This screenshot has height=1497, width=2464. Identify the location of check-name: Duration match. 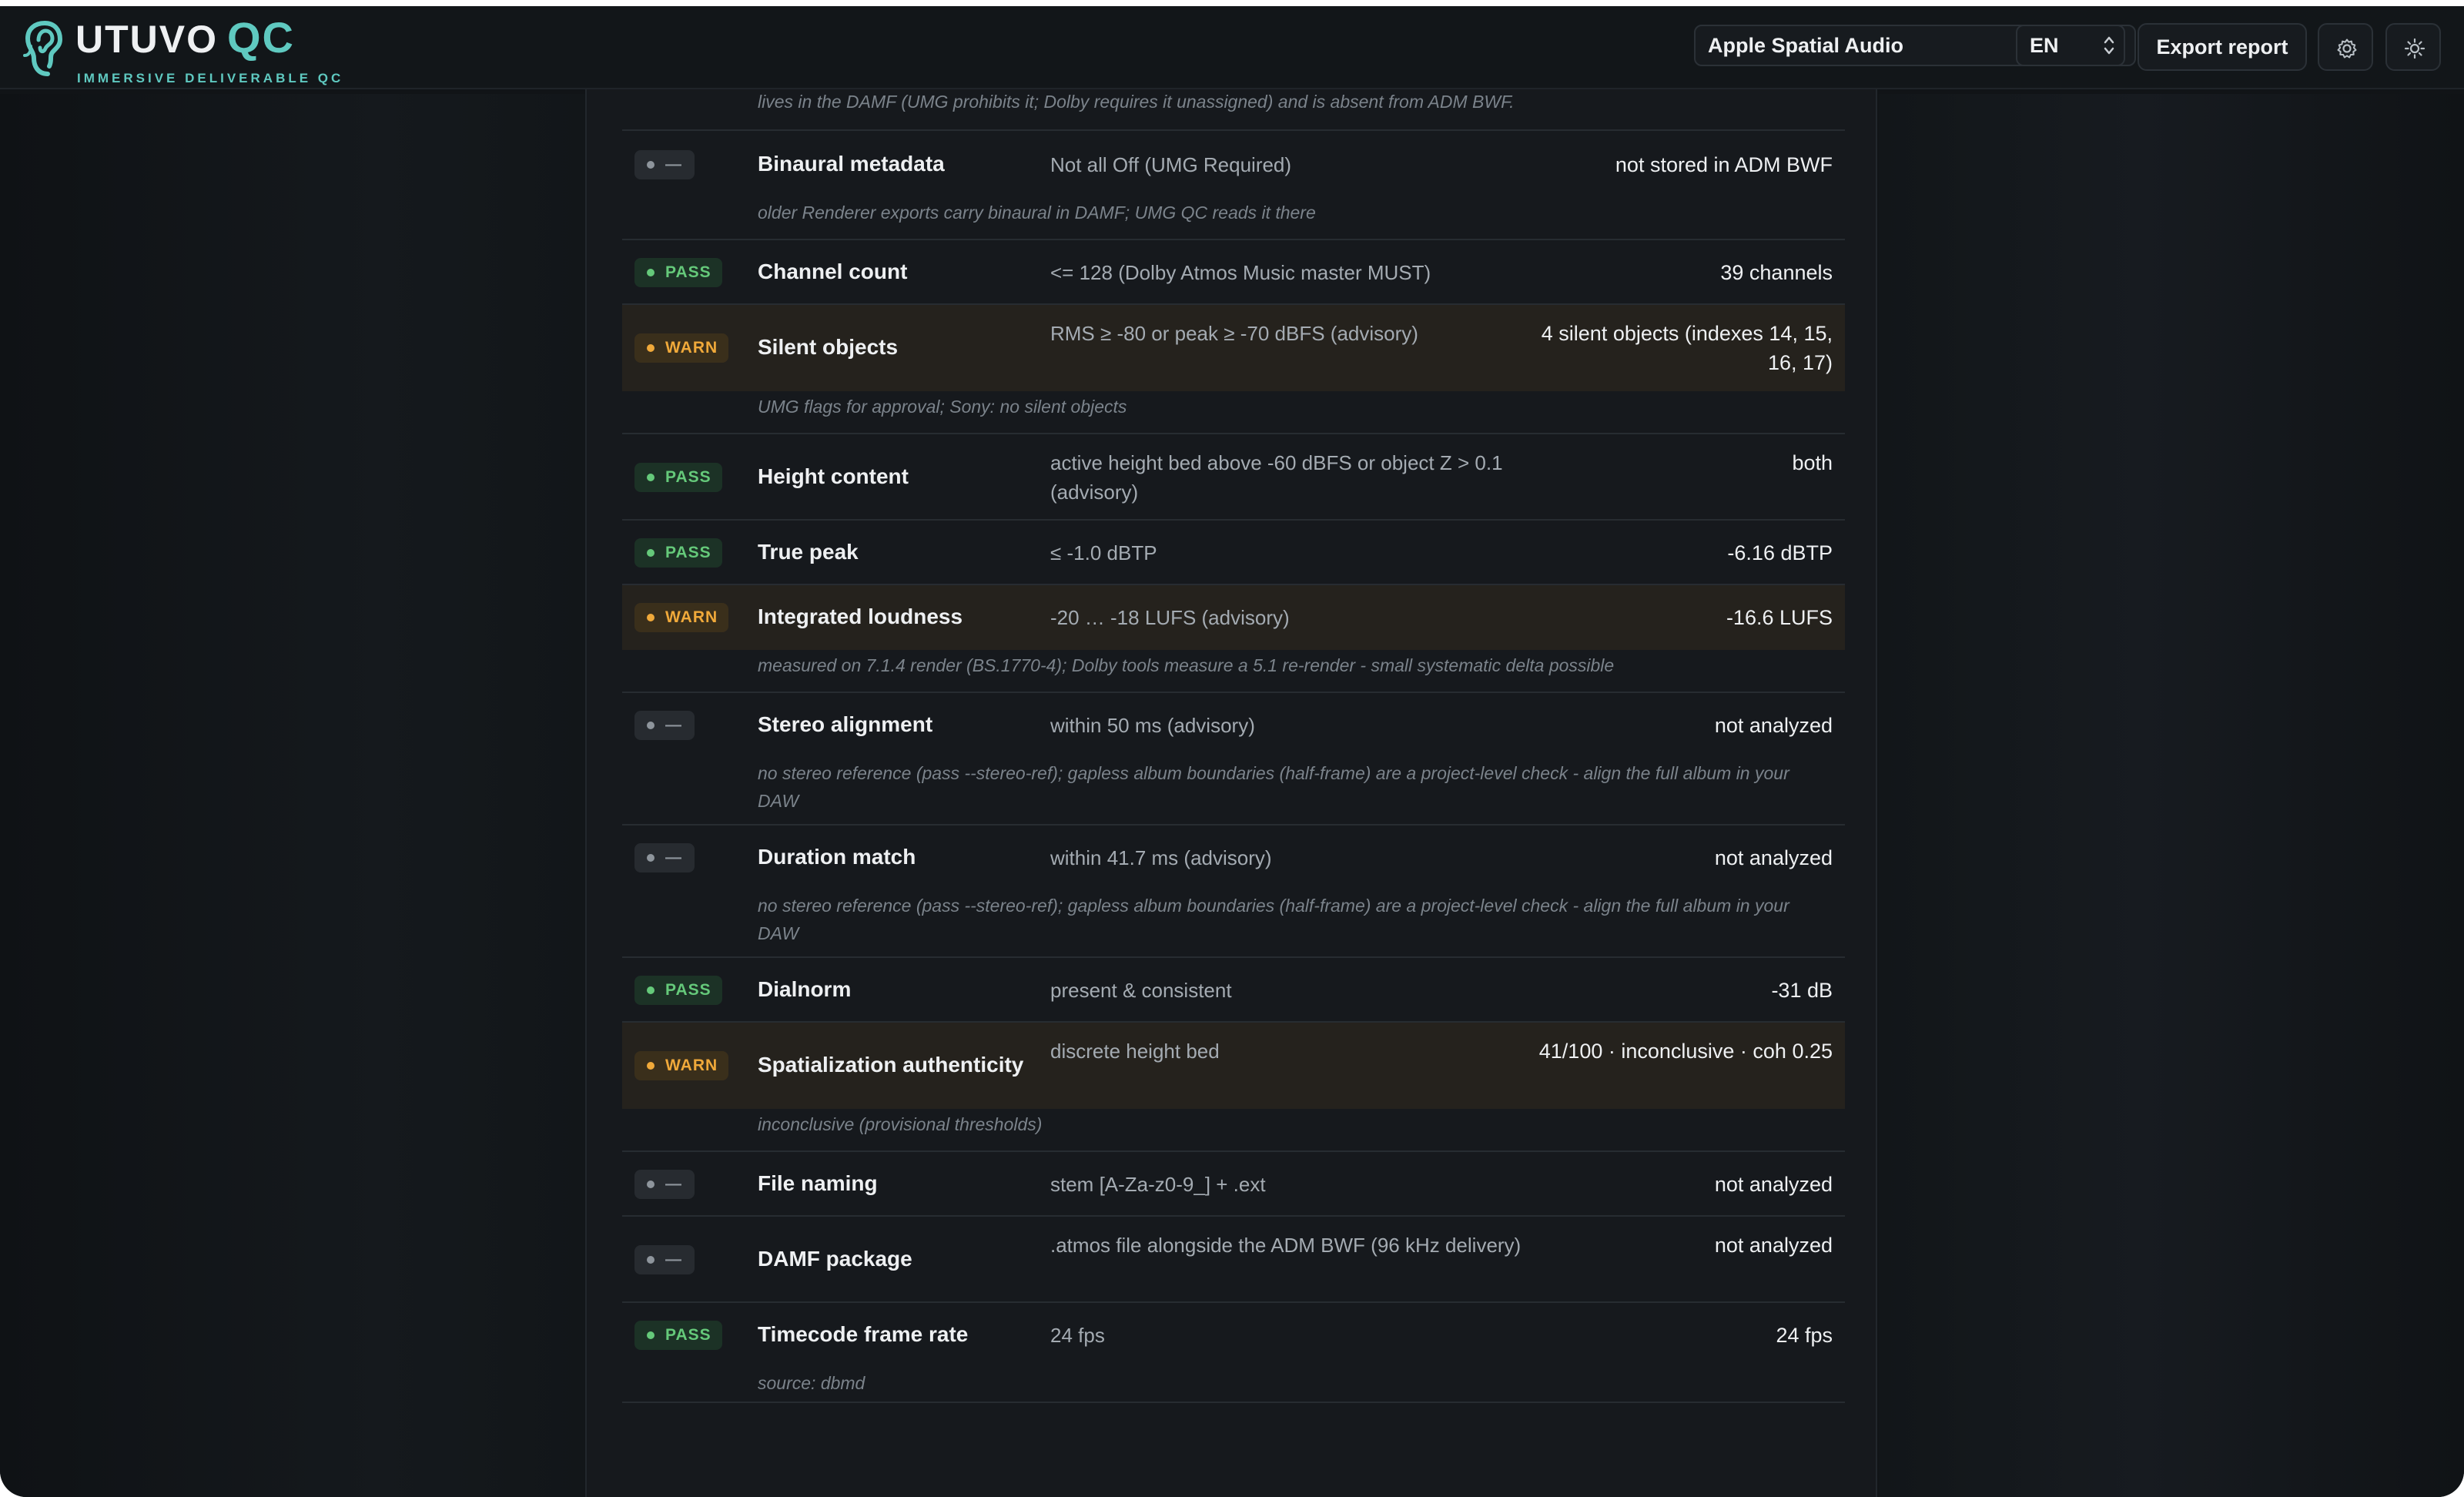
(837, 857).